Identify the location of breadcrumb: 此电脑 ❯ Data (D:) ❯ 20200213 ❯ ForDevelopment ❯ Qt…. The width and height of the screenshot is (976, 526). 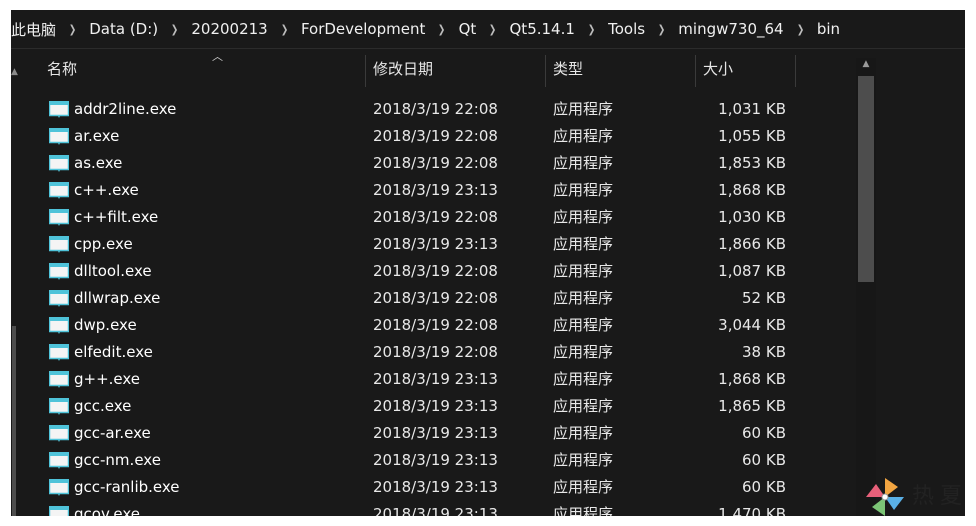
(488, 29).